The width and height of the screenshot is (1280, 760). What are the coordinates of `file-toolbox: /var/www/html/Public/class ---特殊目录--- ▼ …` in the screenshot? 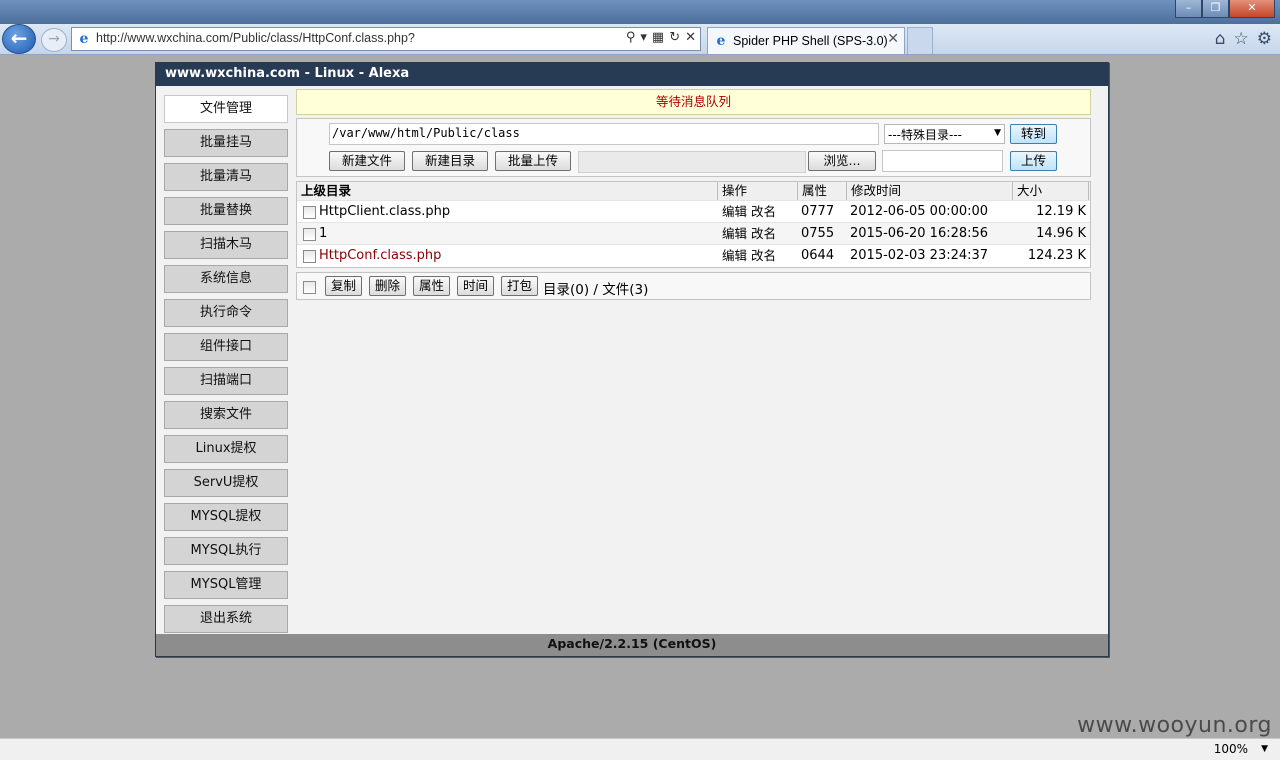 It's located at (693, 147).